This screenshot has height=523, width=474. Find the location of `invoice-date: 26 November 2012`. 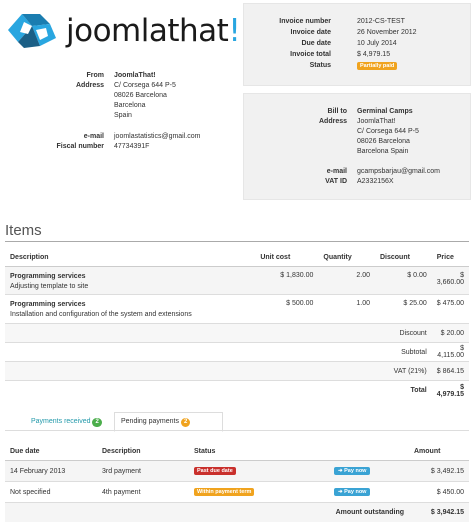

invoice-date: 26 November 2012 is located at coordinates (387, 32).